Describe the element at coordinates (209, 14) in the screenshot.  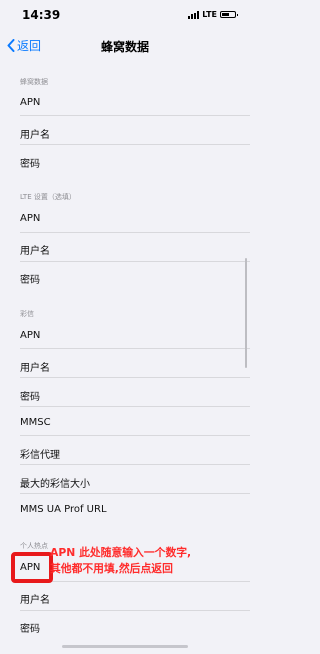
I see `network-type: LTE` at that location.